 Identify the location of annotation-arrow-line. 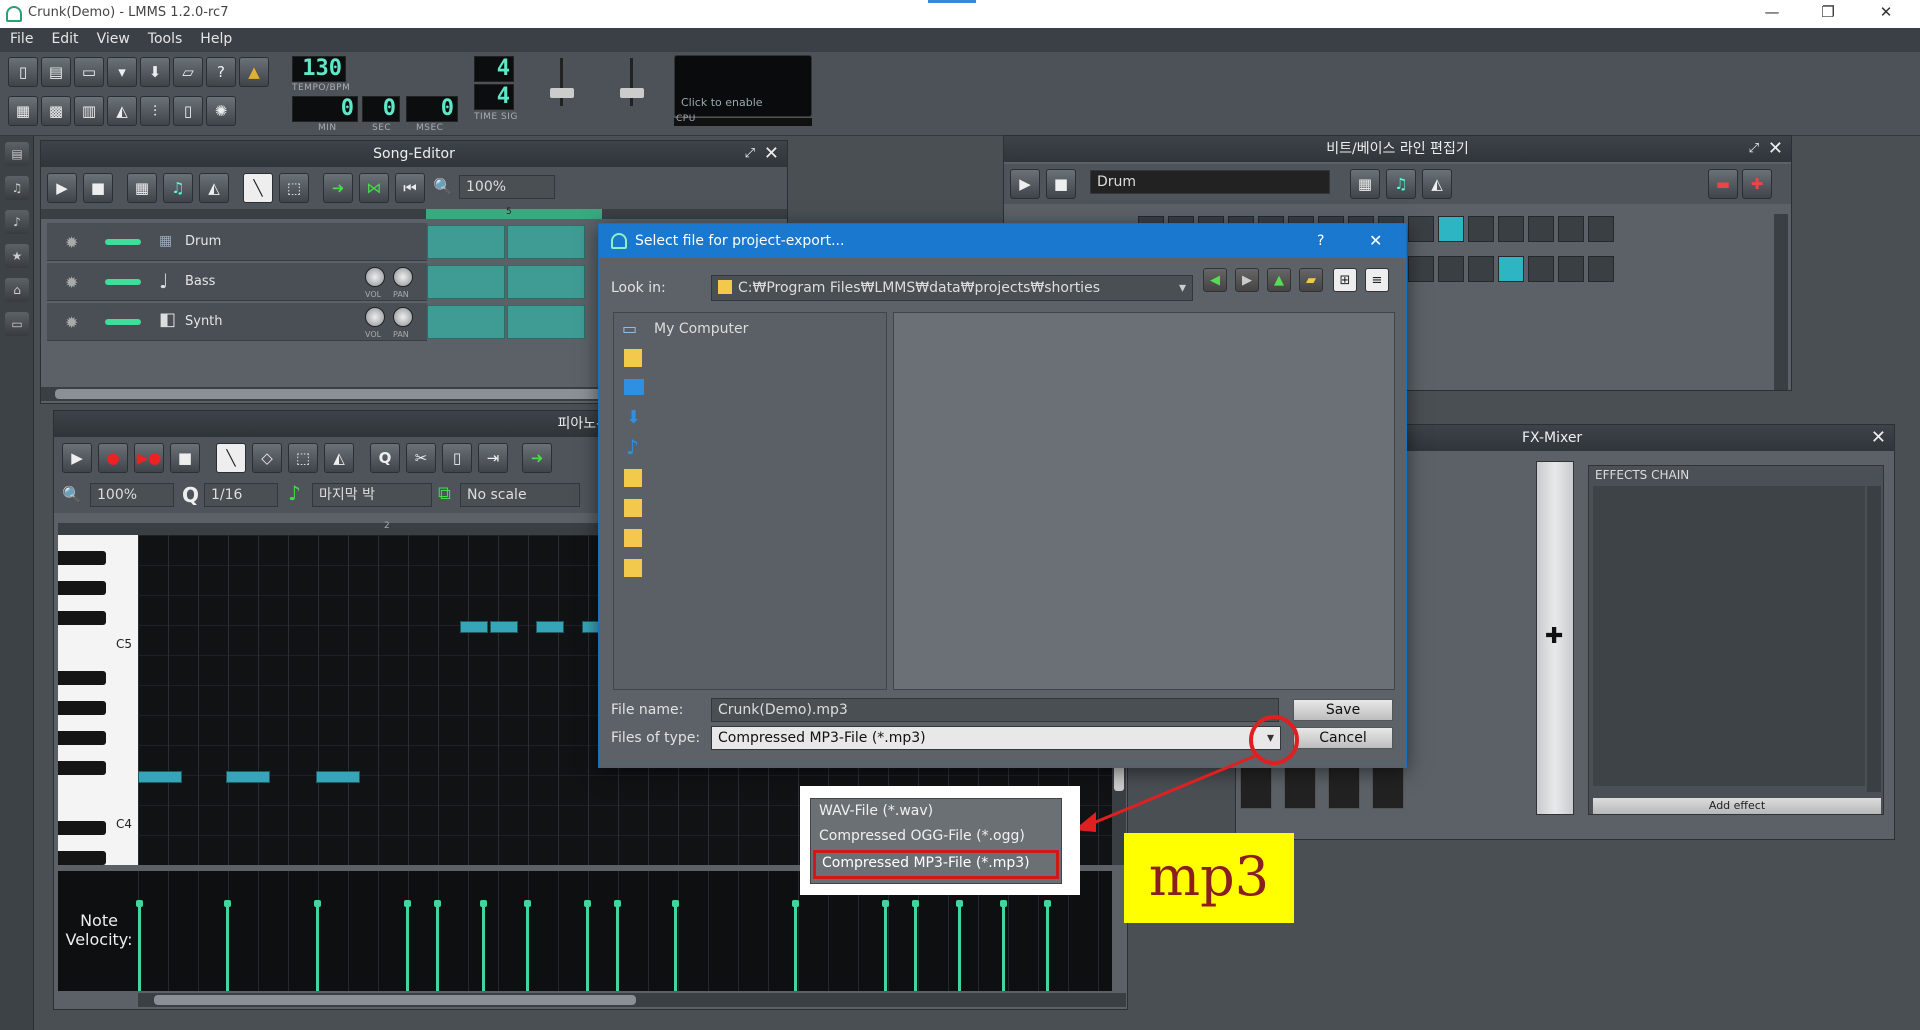
(1170, 791).